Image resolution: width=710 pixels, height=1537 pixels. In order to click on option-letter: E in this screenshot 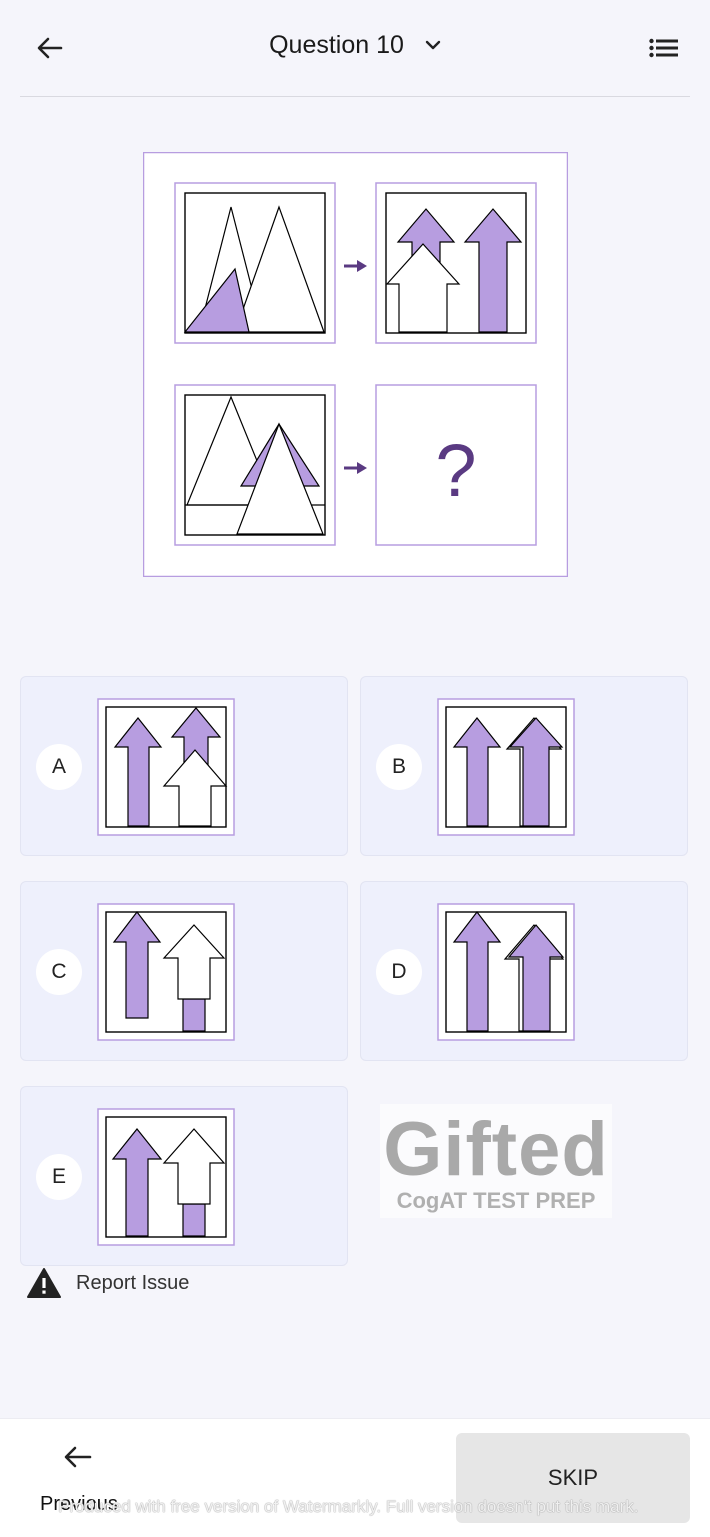, I will do `click(59, 1177)`.